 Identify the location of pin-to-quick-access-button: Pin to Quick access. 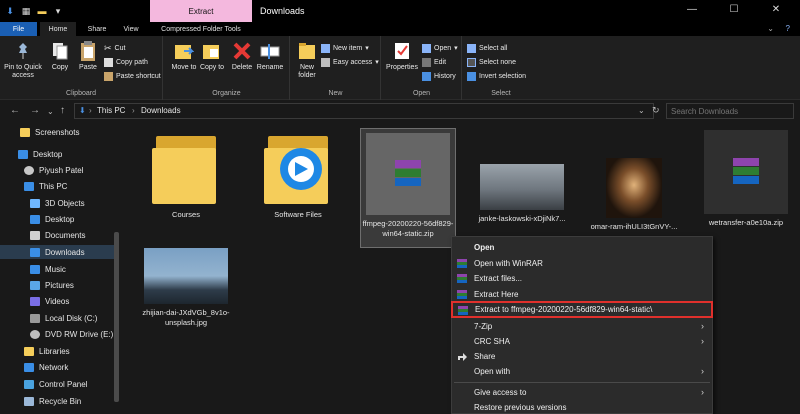
(23, 60).